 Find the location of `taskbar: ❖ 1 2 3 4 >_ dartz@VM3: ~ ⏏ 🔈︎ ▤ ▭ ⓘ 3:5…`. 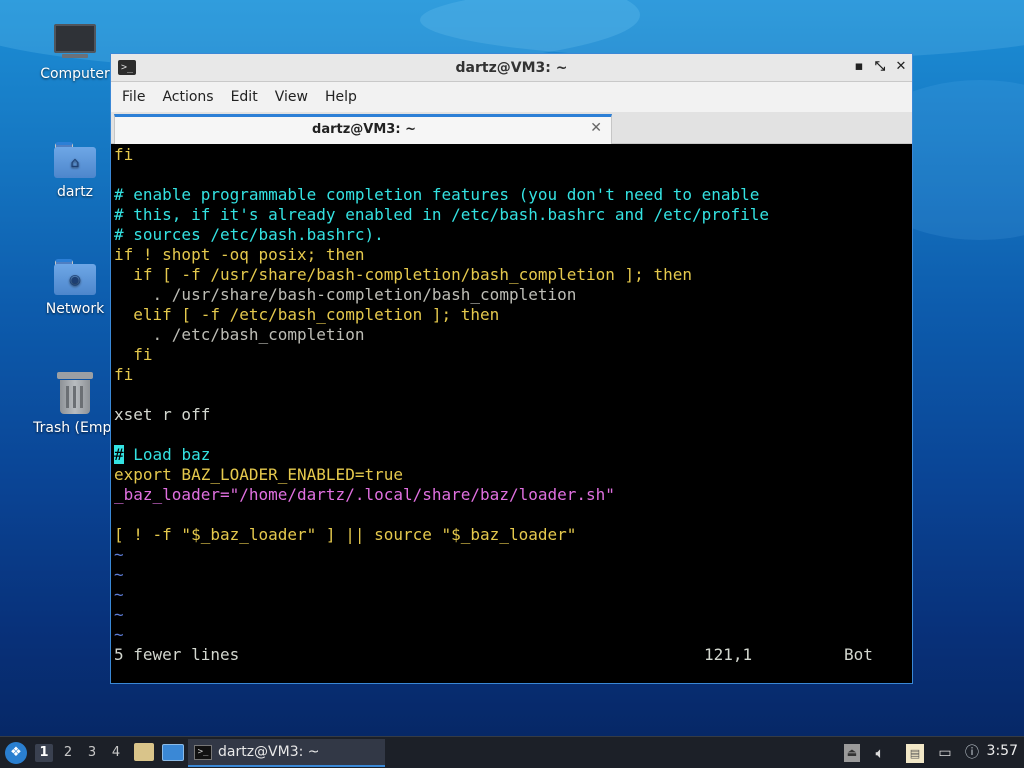

taskbar: ❖ 1 2 3 4 >_ dartz@VM3: ~ ⏏ 🔈︎ ▤ ▭ ⓘ 3:5… is located at coordinates (512, 752).